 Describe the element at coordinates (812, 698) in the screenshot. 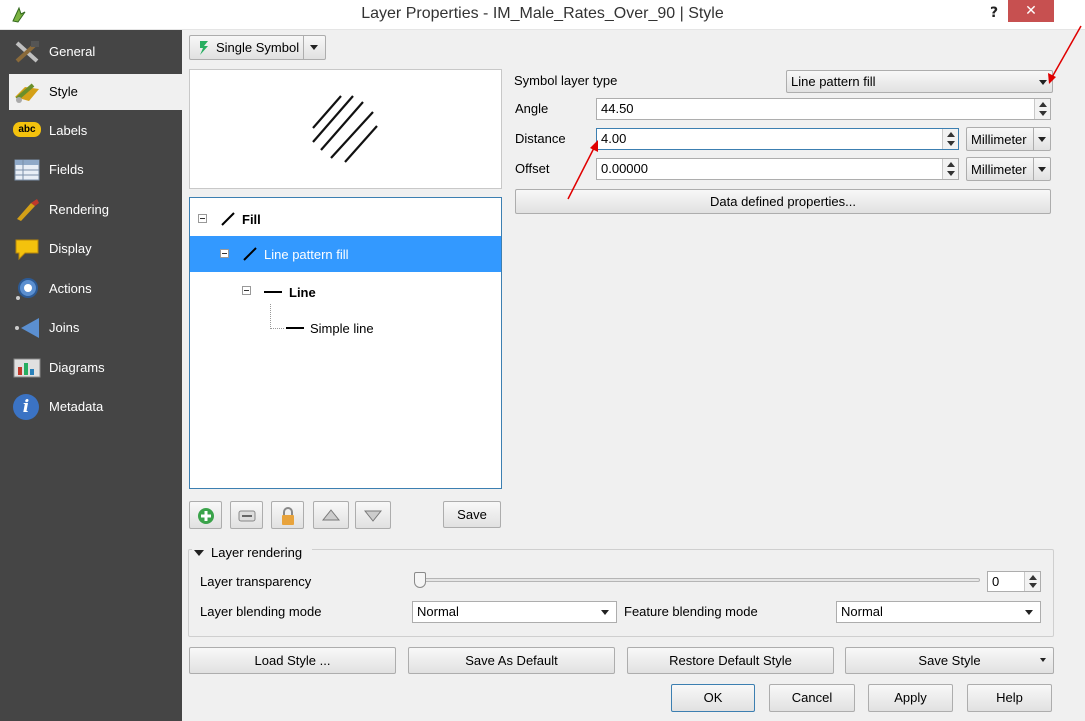

I see `cancel-button: Cancel` at that location.